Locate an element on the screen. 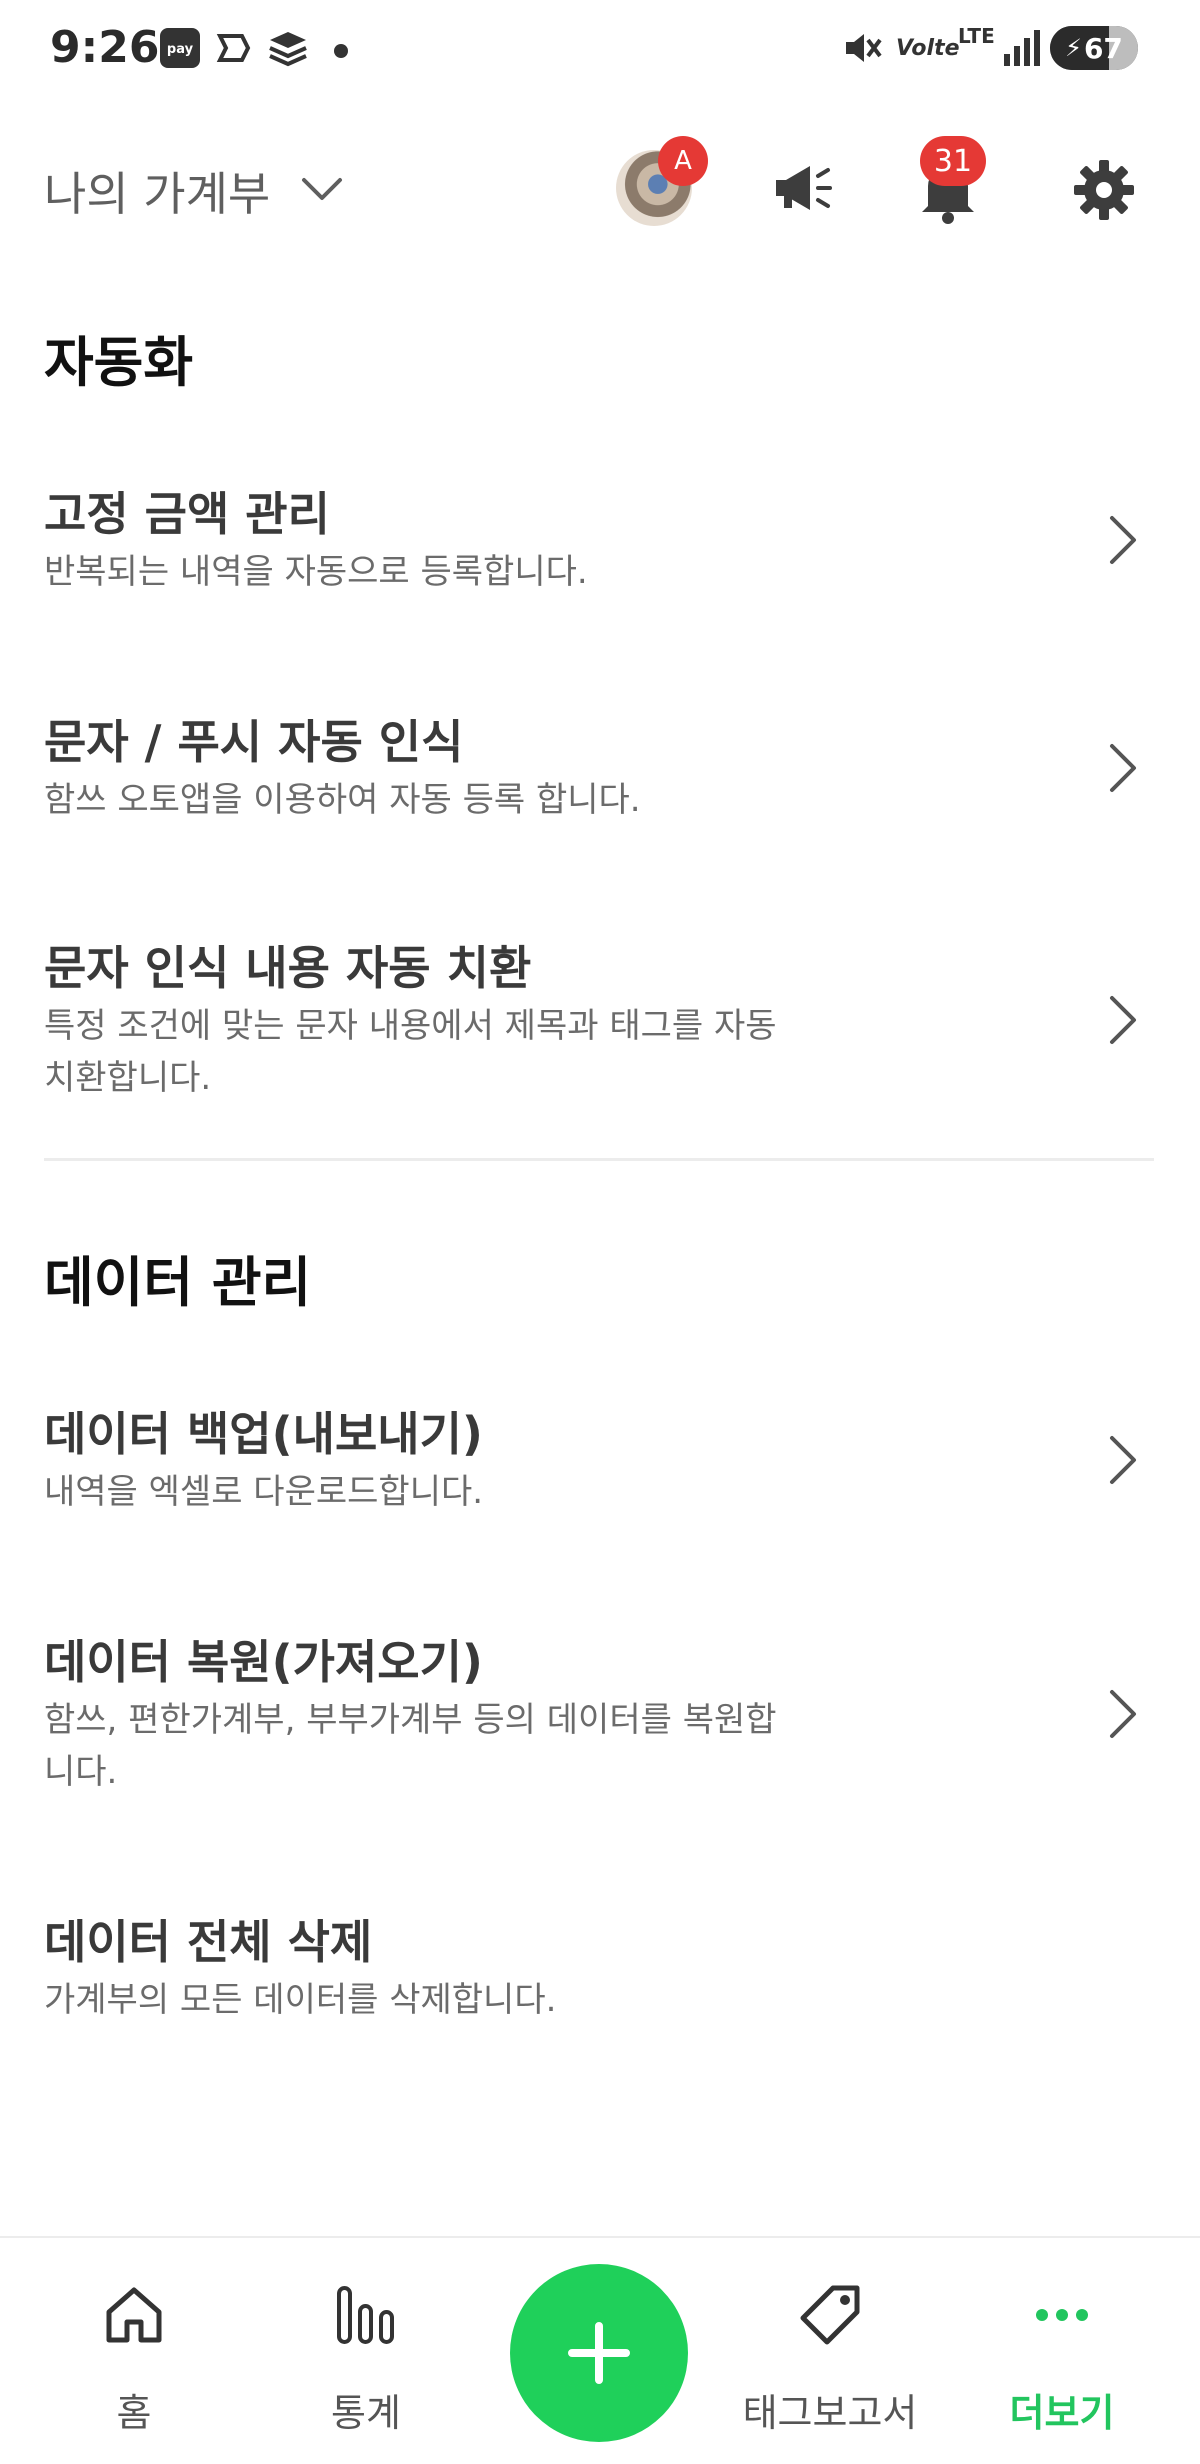 The height and width of the screenshot is (2464, 1200). section-title-automation: 자동화 is located at coordinates (119, 362).